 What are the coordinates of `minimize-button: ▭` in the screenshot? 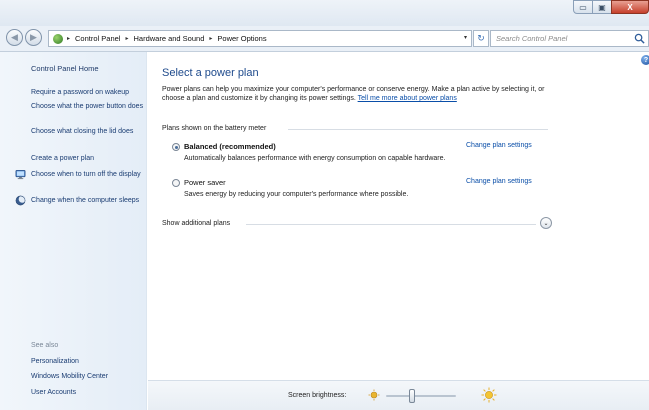 It's located at (583, 7).